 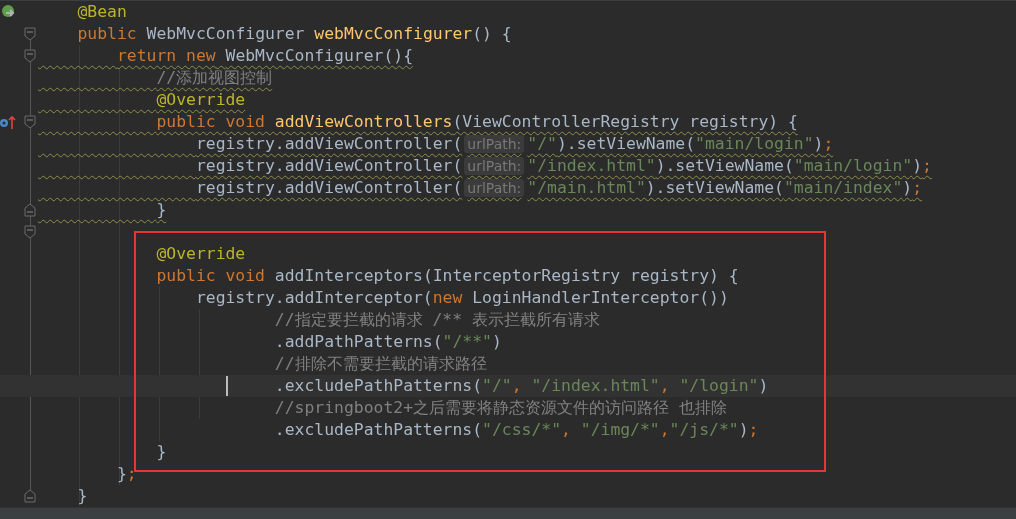 I want to click on code-token: addViewControllers, so click(x=363, y=122).